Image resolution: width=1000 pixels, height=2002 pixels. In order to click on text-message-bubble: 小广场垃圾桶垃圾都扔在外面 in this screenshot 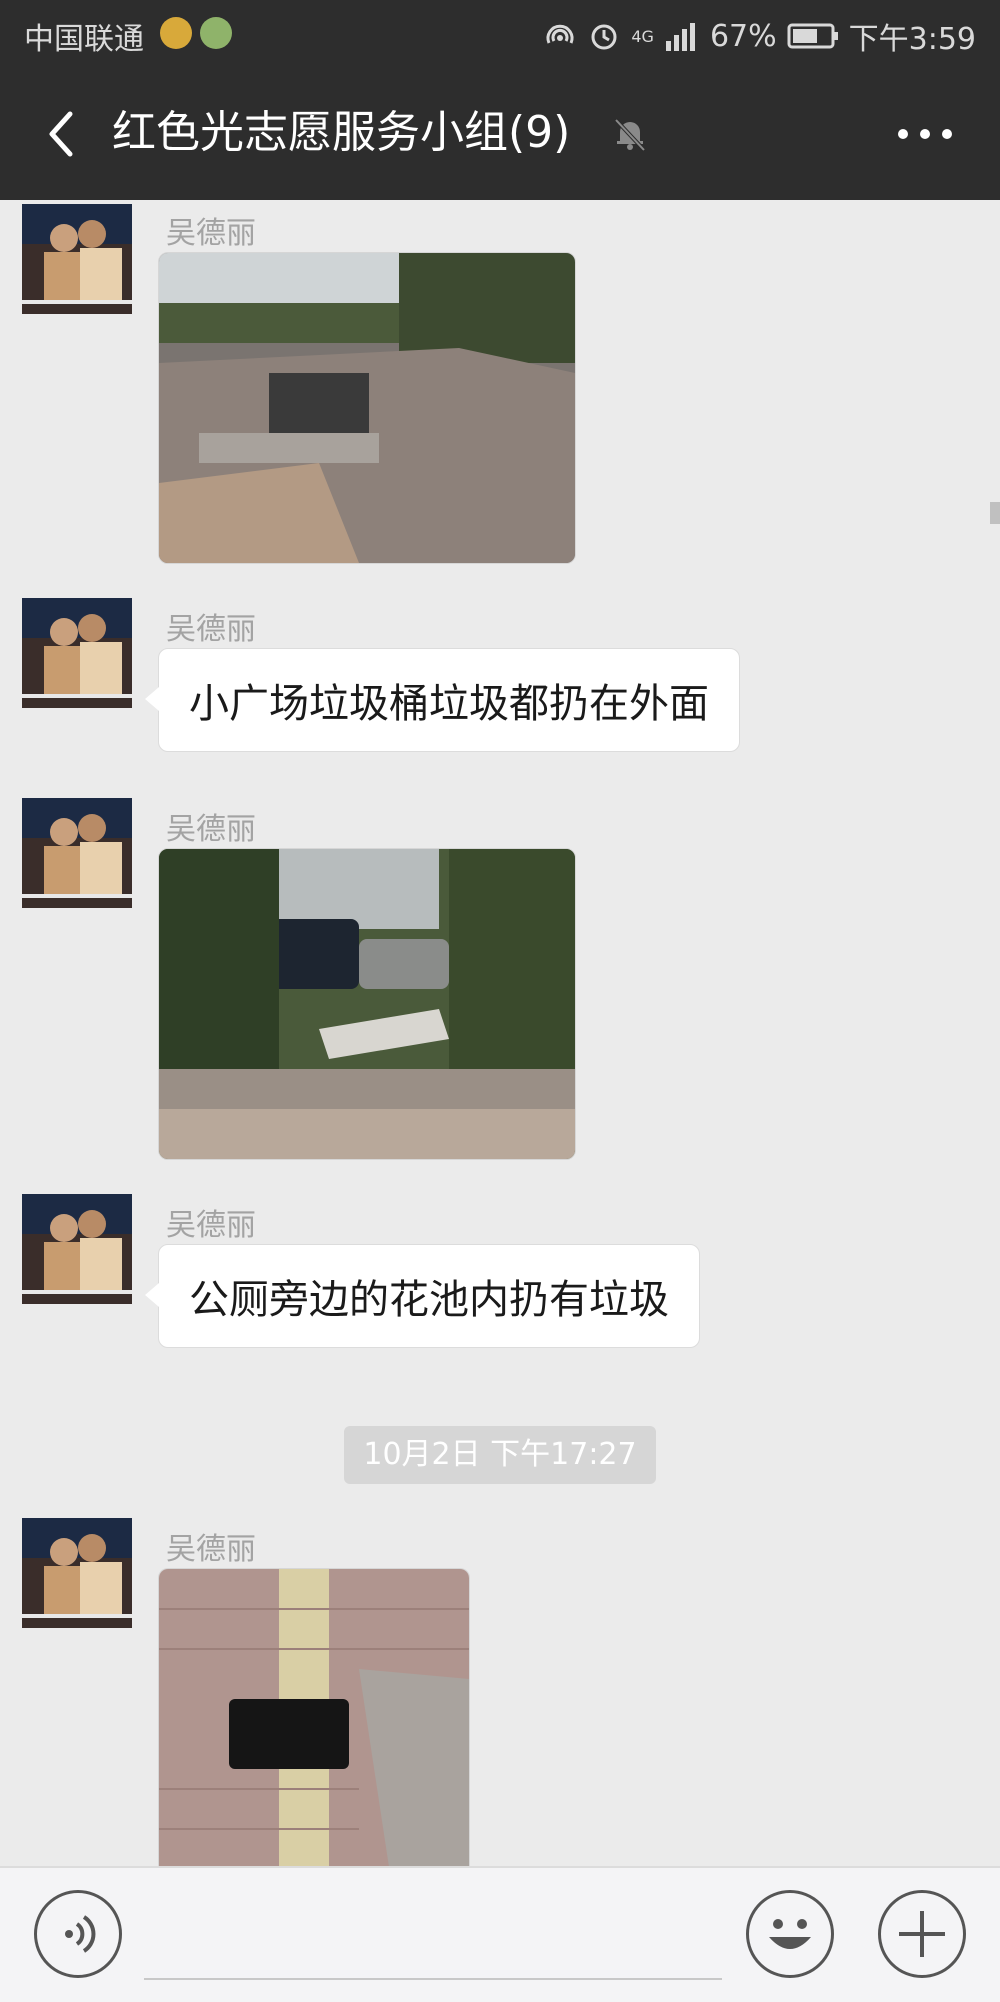, I will do `click(442, 700)`.